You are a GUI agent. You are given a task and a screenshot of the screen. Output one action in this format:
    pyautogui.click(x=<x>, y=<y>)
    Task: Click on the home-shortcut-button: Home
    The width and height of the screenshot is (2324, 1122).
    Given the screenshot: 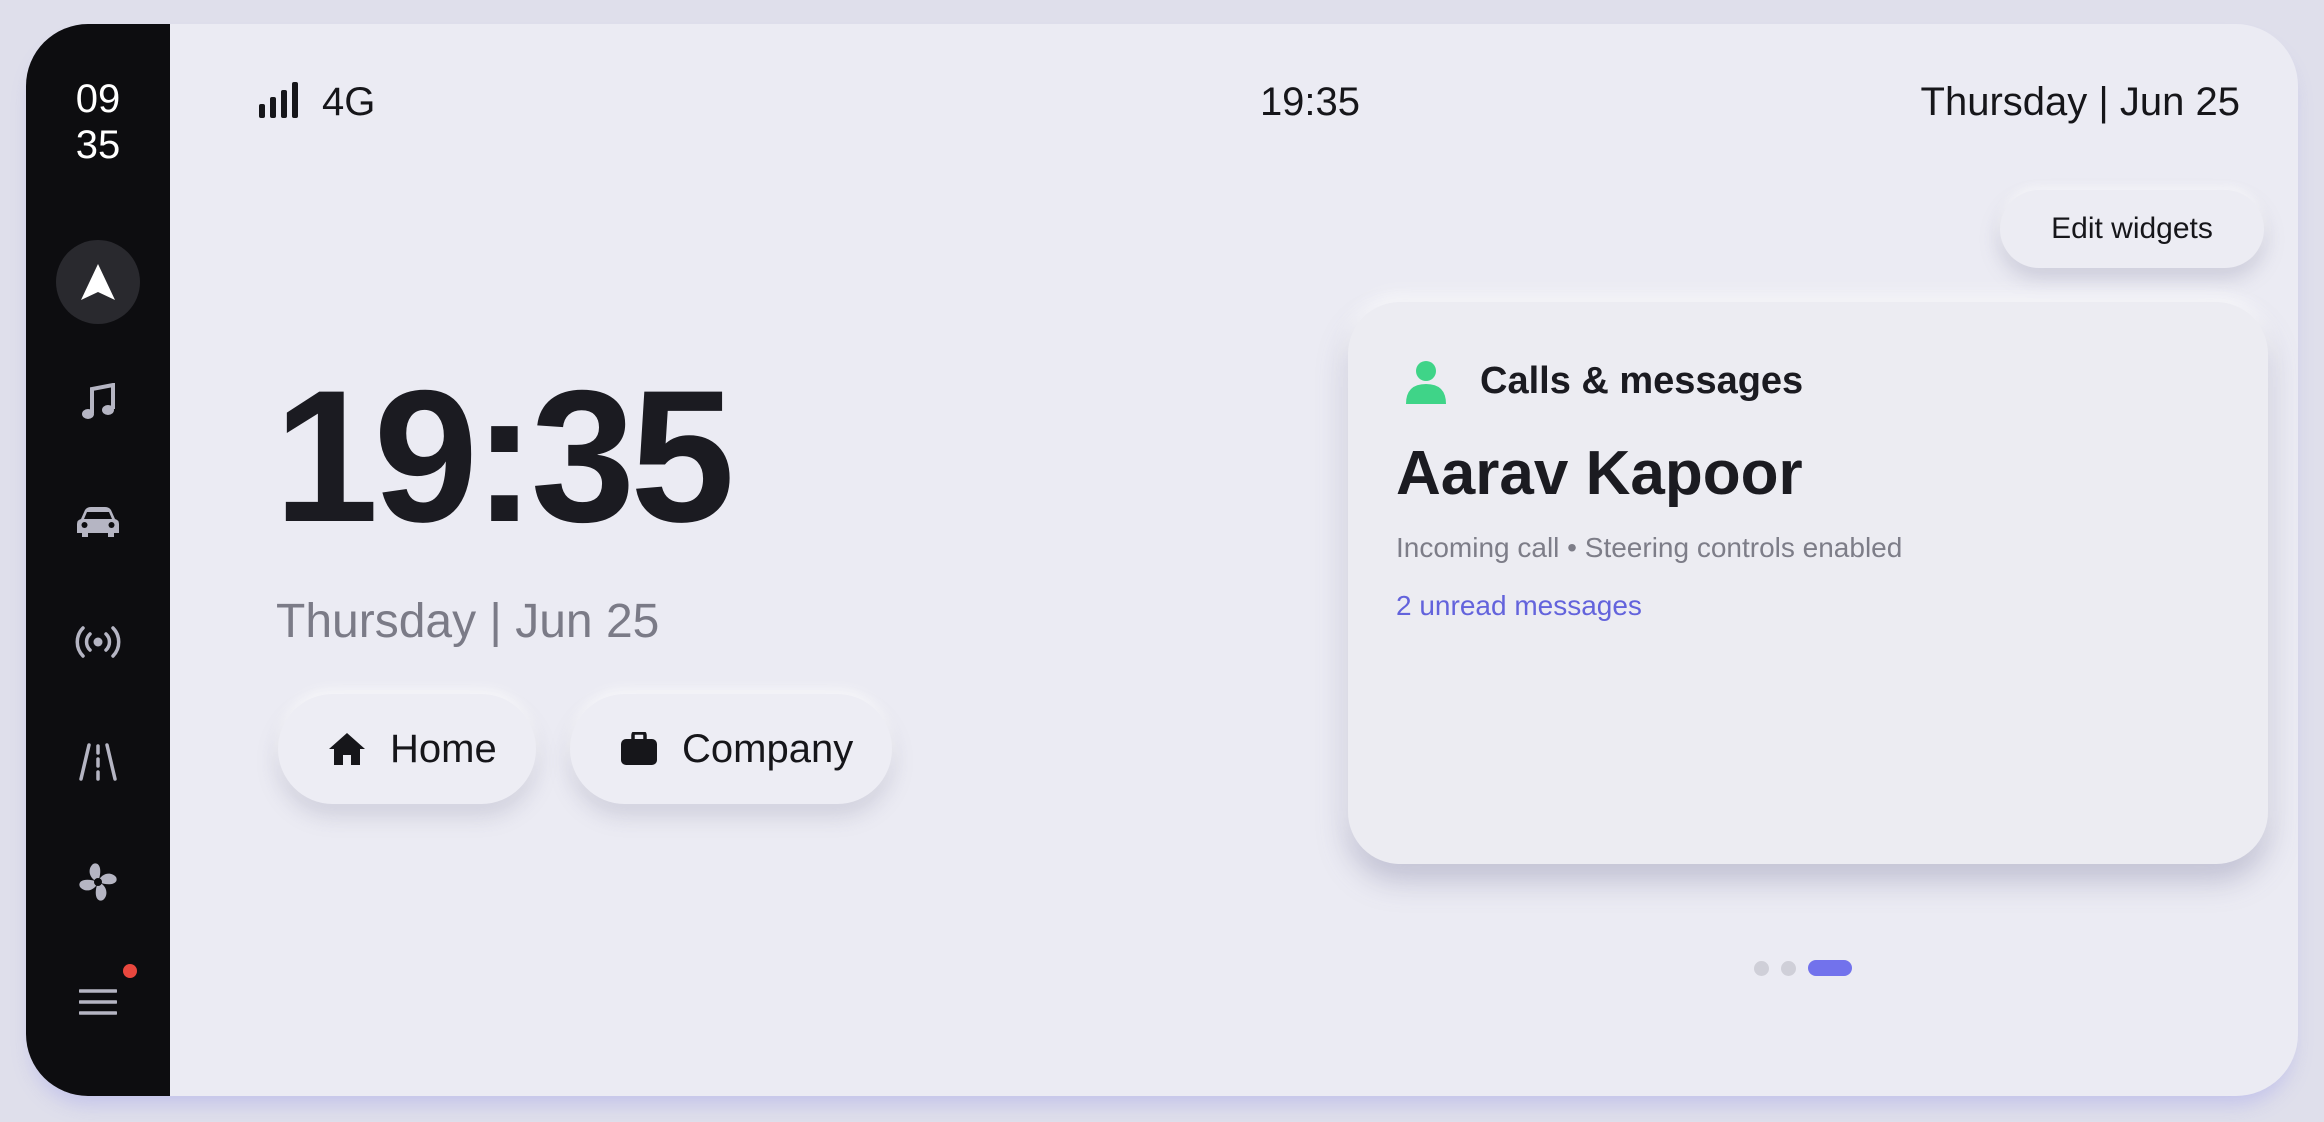 What is the action you would take?
    pyautogui.click(x=407, y=749)
    